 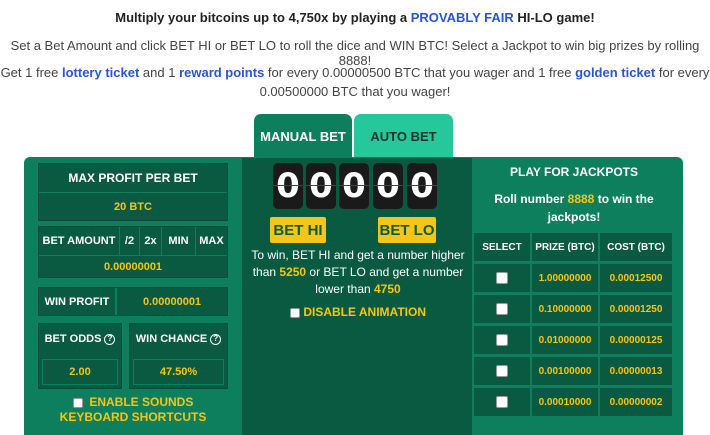 What do you see at coordinates (178, 241) in the screenshot?
I see `min-bet-button: MIN` at bounding box center [178, 241].